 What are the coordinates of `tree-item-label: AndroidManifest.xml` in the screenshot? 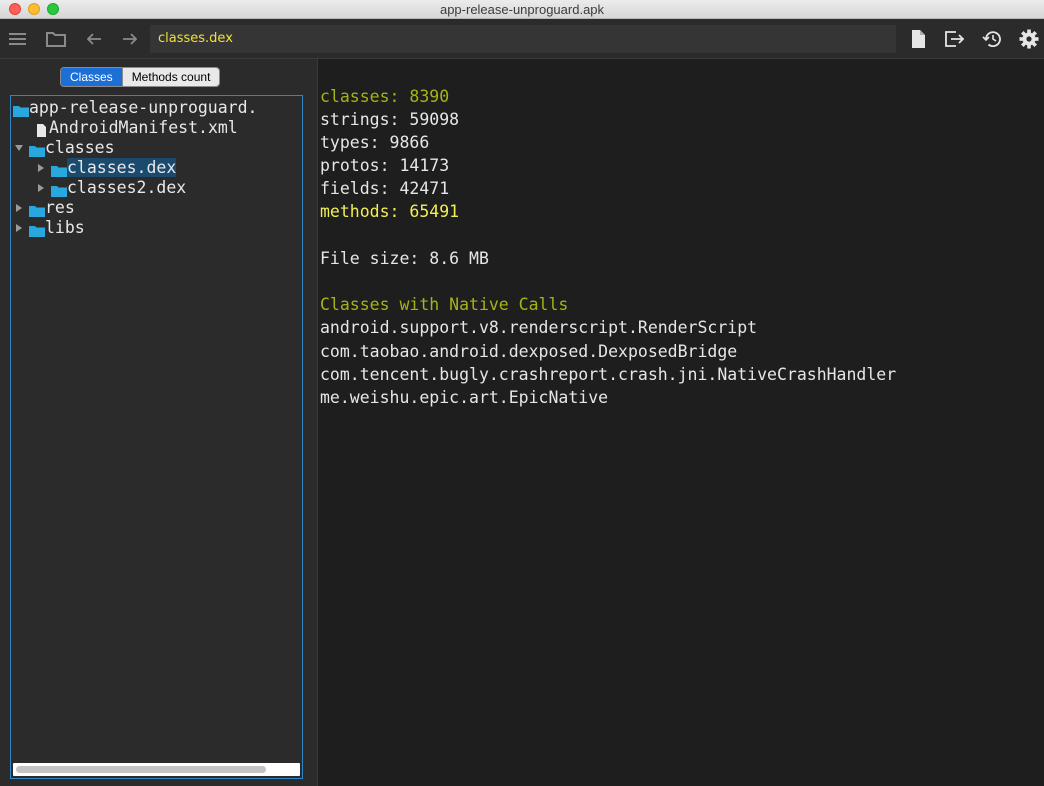 It's located at (143, 127).